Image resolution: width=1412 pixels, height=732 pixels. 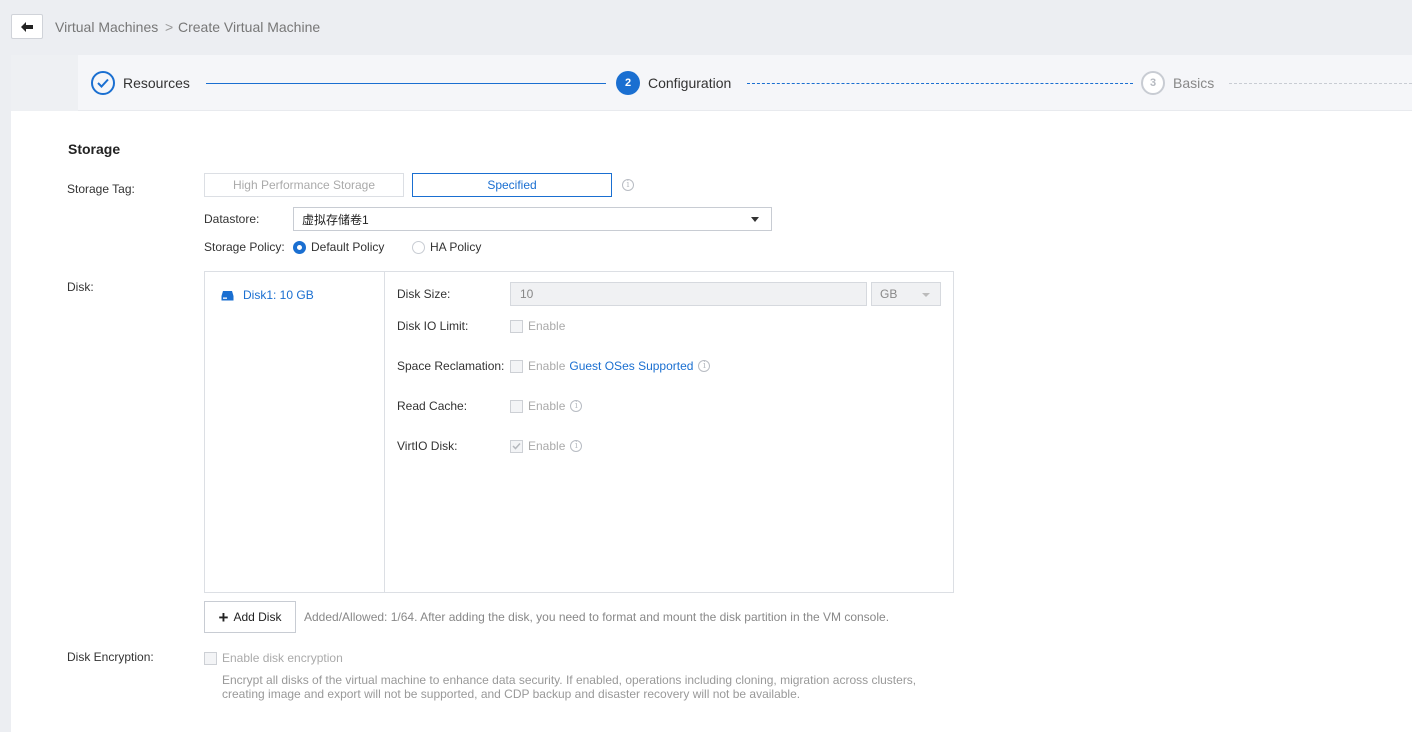 I want to click on io-limit-checkbox: Enable, so click(x=537, y=326).